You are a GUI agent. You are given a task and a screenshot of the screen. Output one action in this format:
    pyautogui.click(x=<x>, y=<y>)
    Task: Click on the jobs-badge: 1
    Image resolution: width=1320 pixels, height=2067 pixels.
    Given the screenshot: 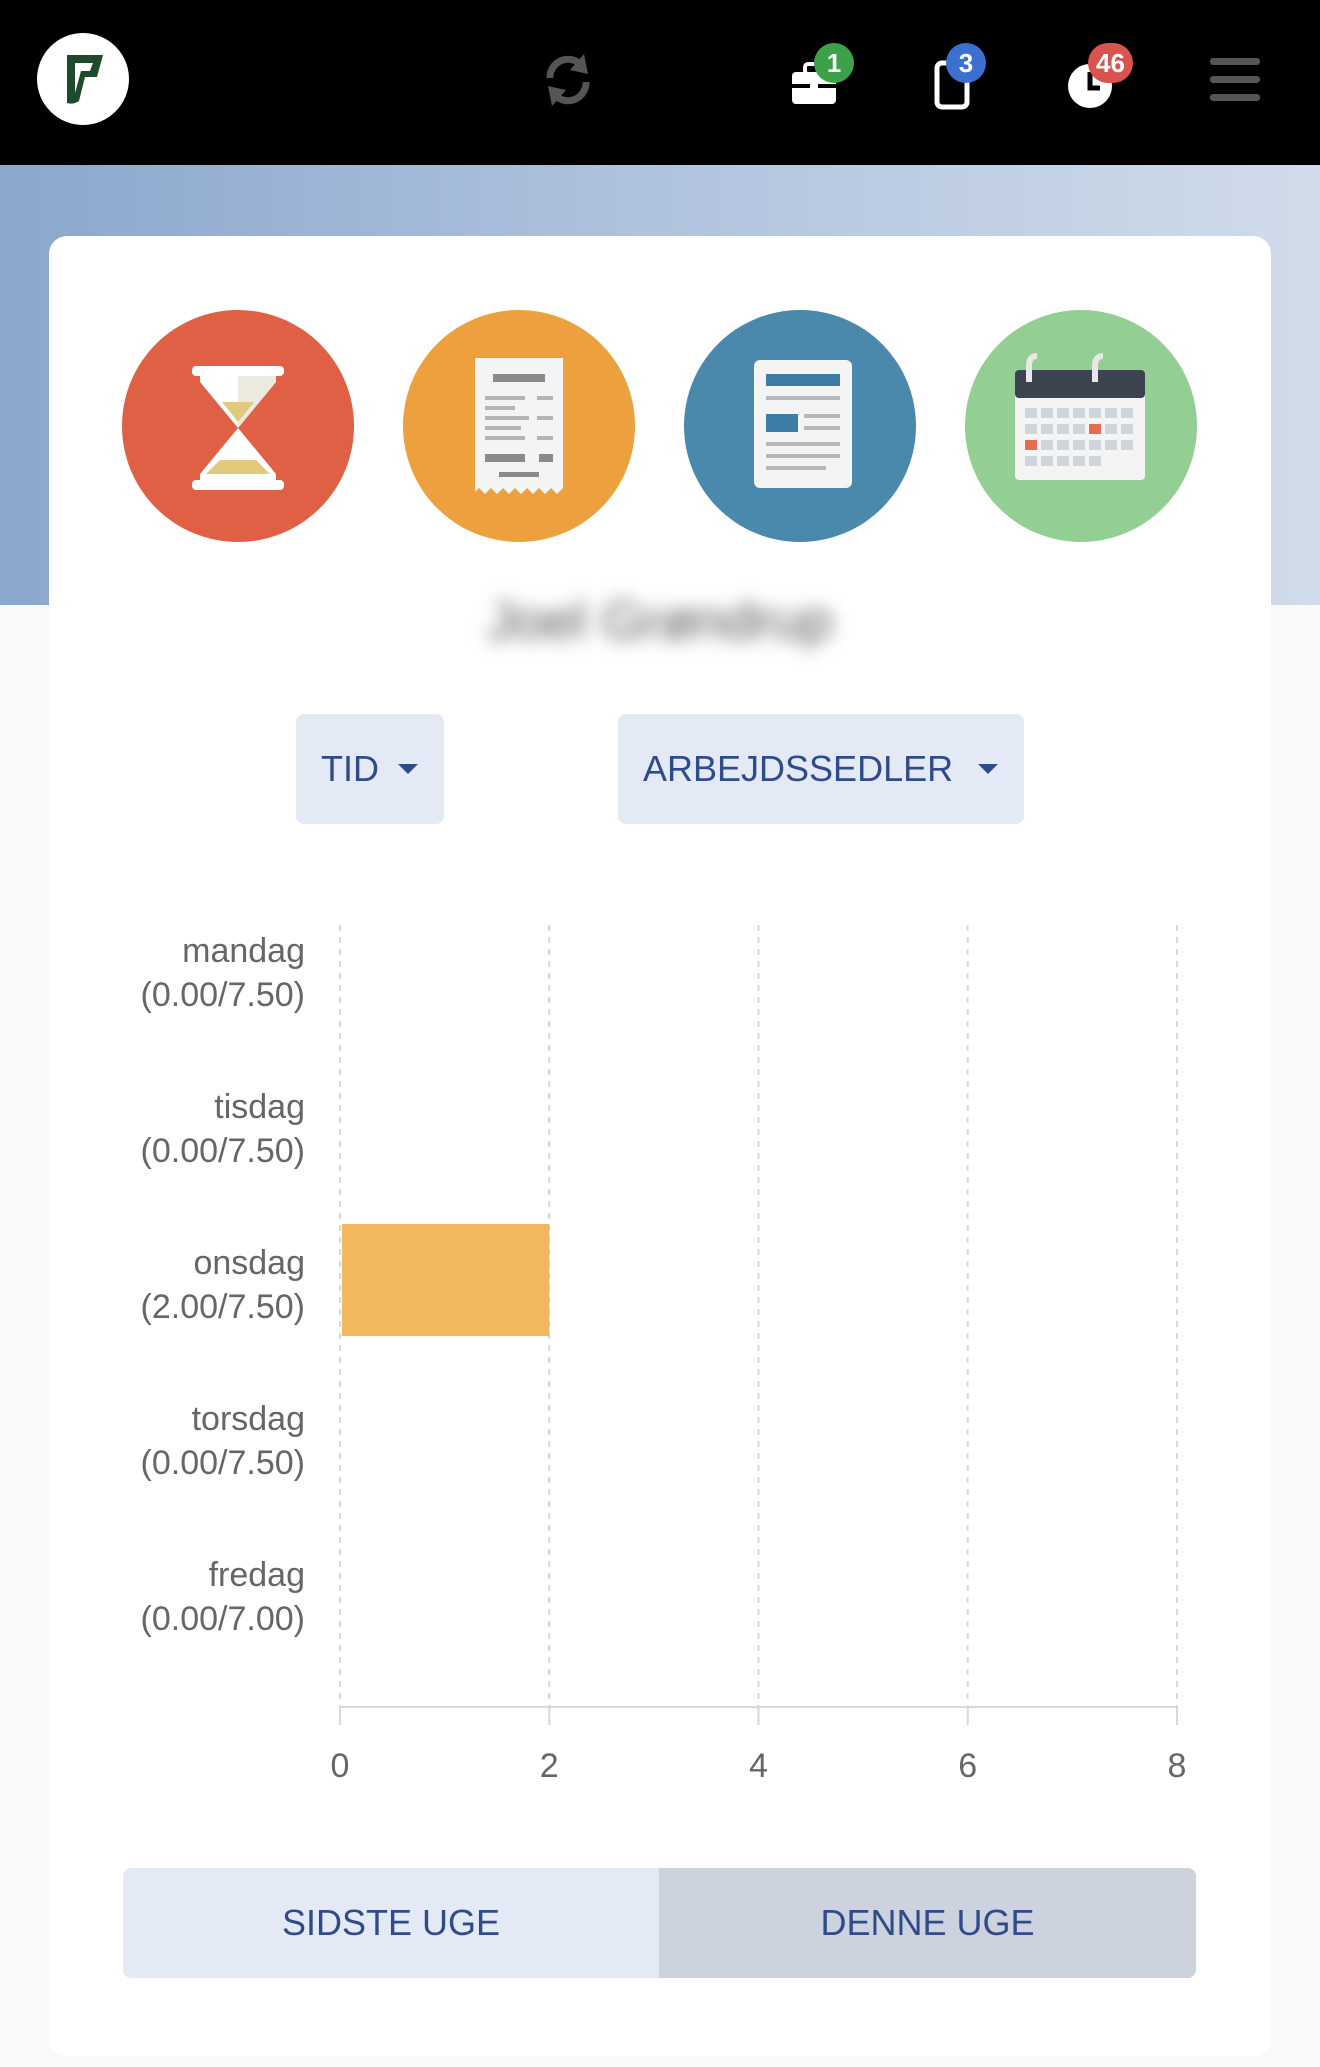 What is the action you would take?
    pyautogui.click(x=834, y=63)
    